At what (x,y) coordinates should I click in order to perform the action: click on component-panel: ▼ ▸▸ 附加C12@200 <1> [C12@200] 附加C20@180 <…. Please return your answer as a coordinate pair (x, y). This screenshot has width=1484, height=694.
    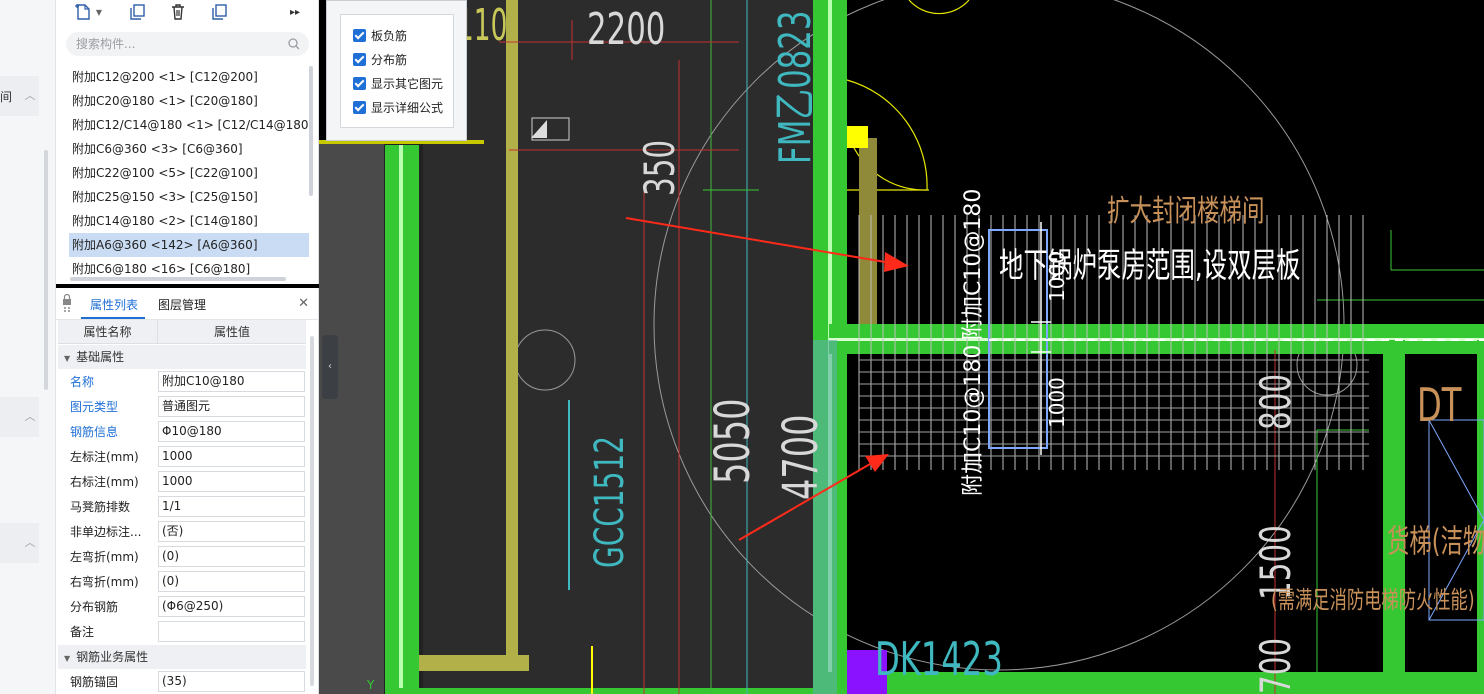
    Looking at the image, I should click on (187, 142).